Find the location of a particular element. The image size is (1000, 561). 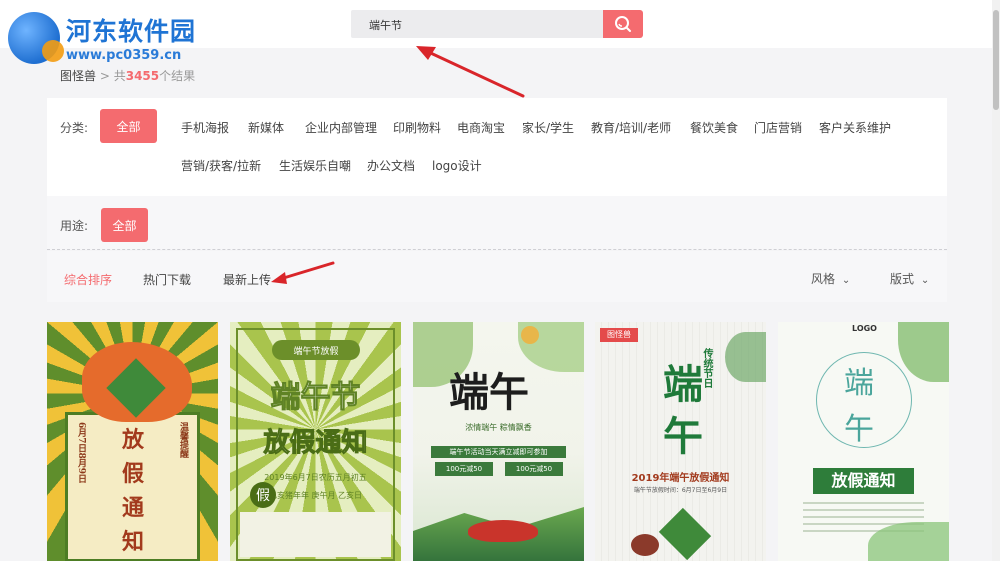

poster-tagline: 浓情端午 粽情飘香 is located at coordinates (498, 427).